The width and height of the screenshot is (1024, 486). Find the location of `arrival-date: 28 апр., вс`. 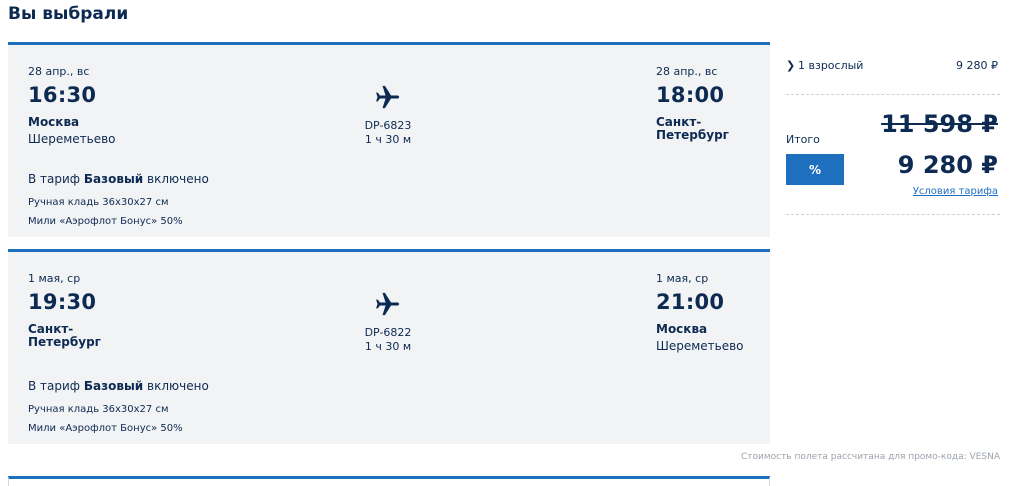

arrival-date: 28 апр., вс is located at coordinates (687, 71).